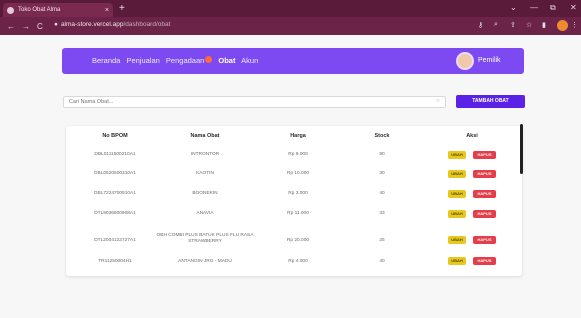 This screenshot has height=318, width=581. Describe the element at coordinates (115, 240) in the screenshot. I see `cell-bpom: DTL2004122727A1` at that location.